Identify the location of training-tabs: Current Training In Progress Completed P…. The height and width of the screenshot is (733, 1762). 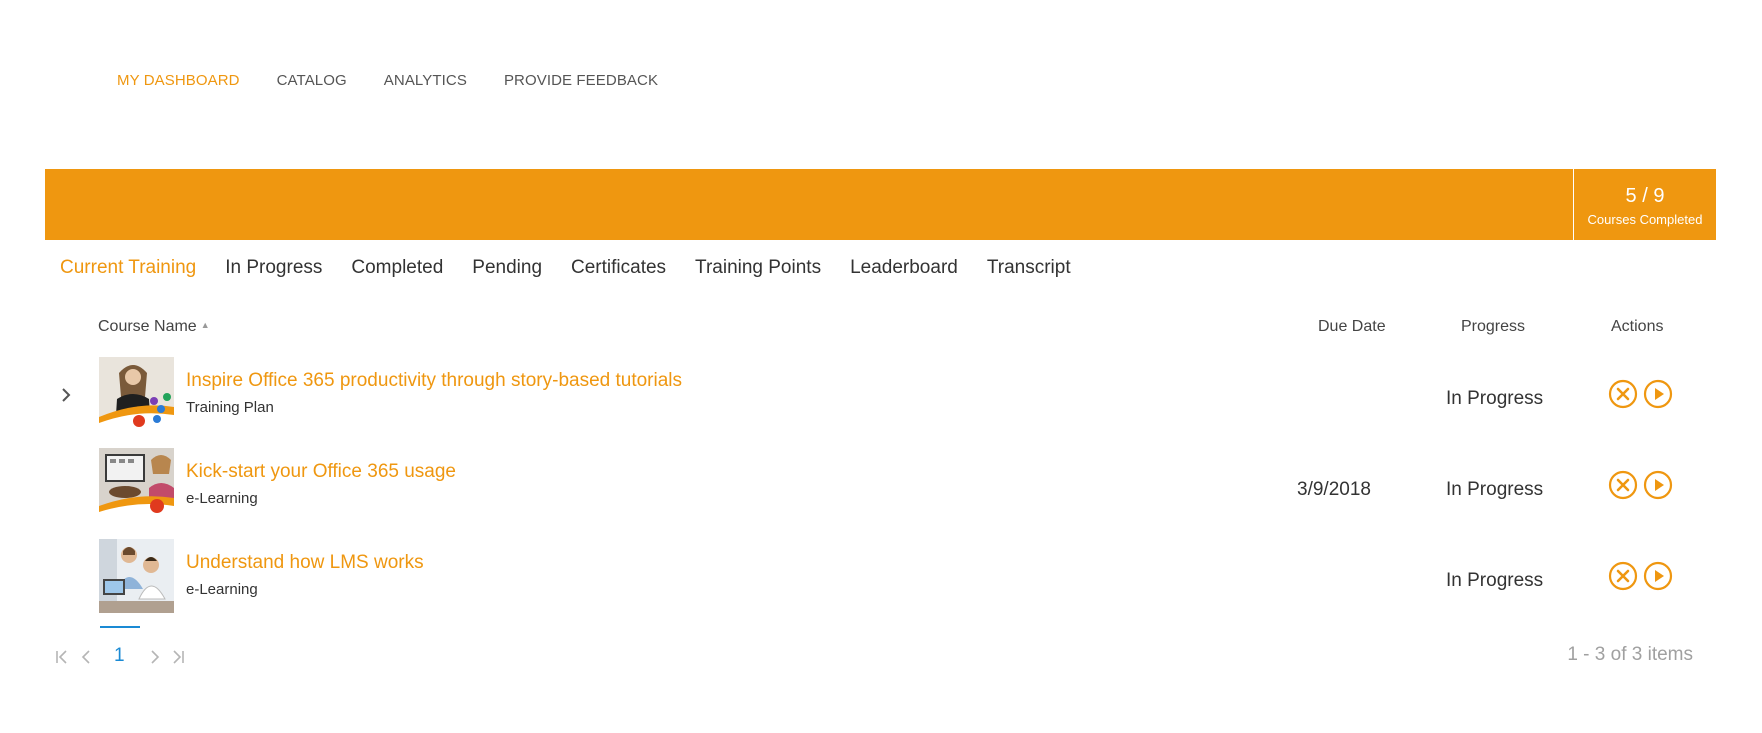
(565, 268).